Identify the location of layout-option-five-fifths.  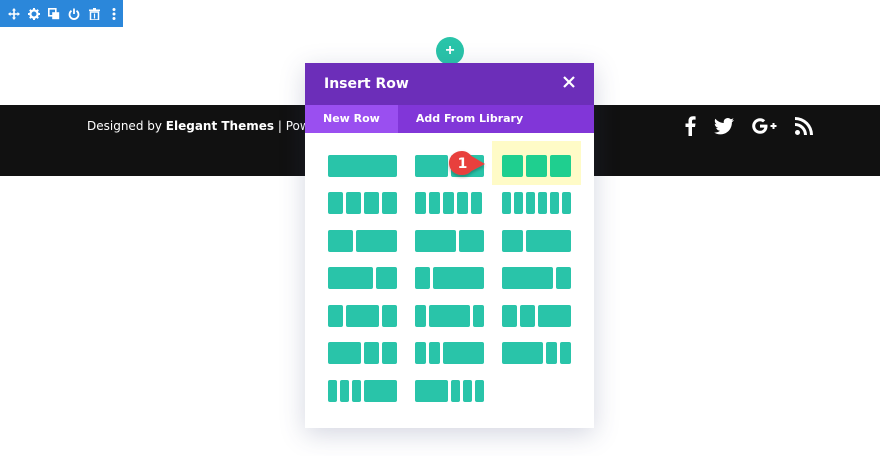
(448, 203).